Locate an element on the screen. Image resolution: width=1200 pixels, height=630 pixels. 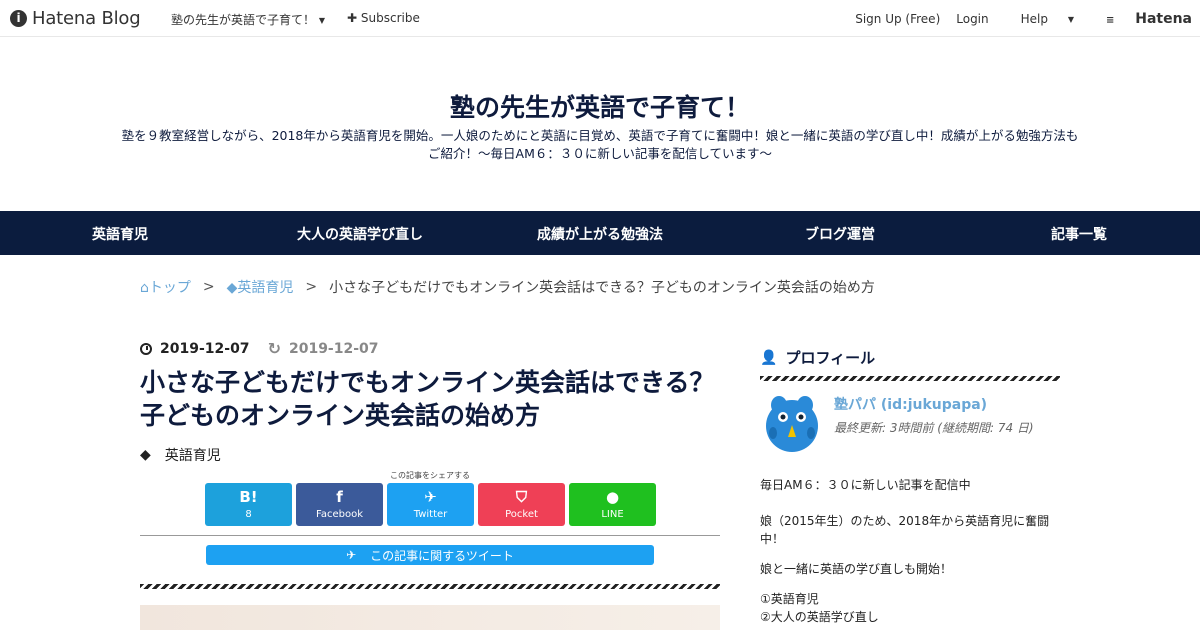
hatena-logo: ≡ Hatena is located at coordinates (1141, 19).